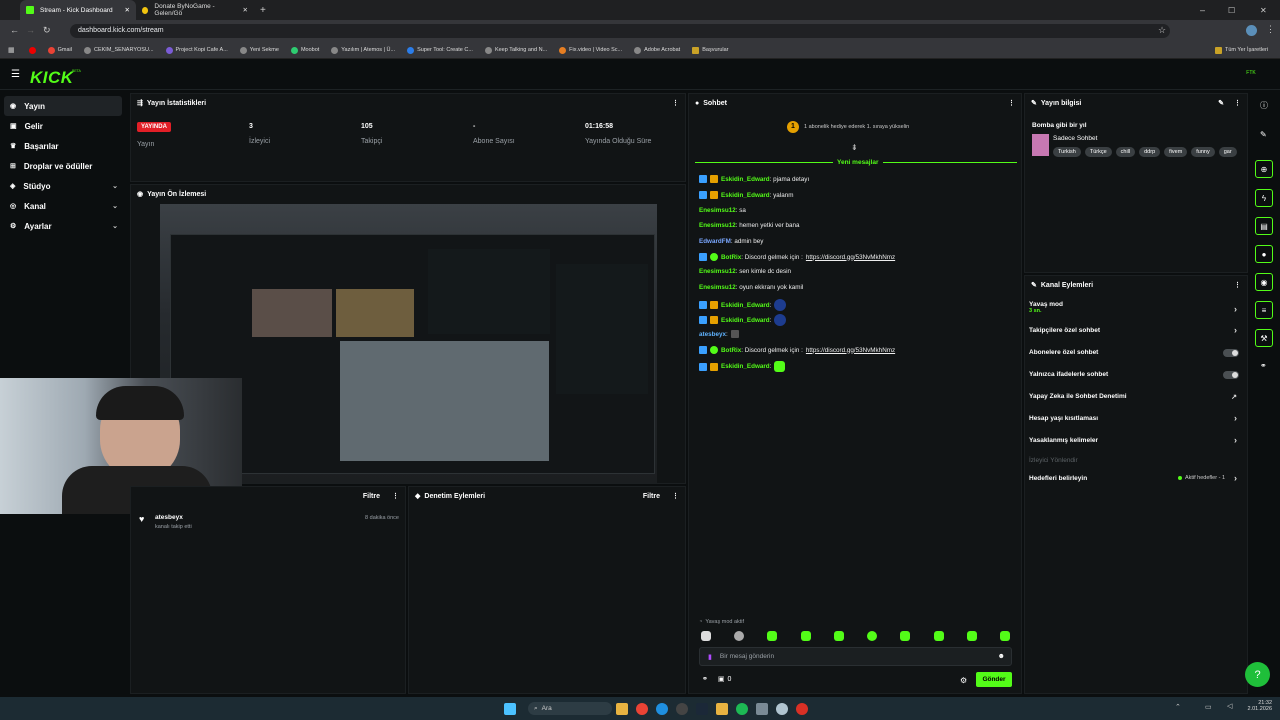 This screenshot has height=720, width=1280. Describe the element at coordinates (1229, 706) in the screenshot. I see `volume-icon: ◁` at that location.